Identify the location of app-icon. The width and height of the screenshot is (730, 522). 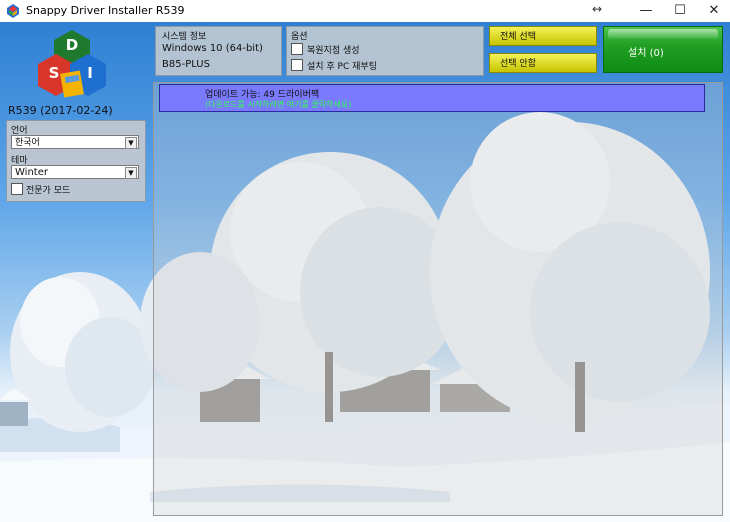
(13, 11).